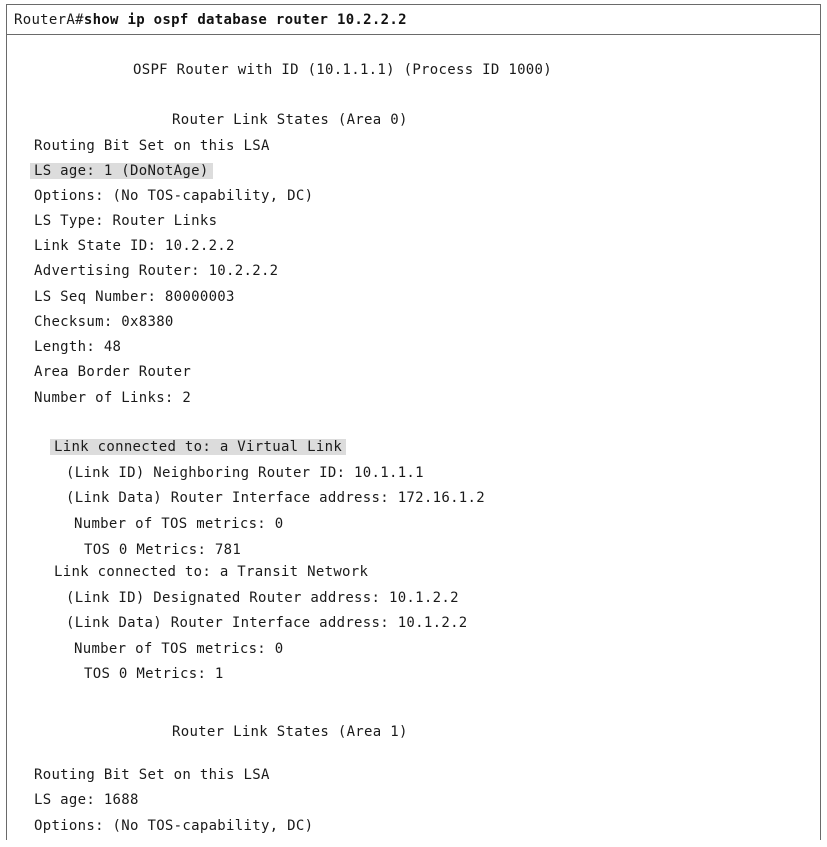 This screenshot has height=847, width=827. What do you see at coordinates (413, 34) in the screenshot?
I see `command-separator` at bounding box center [413, 34].